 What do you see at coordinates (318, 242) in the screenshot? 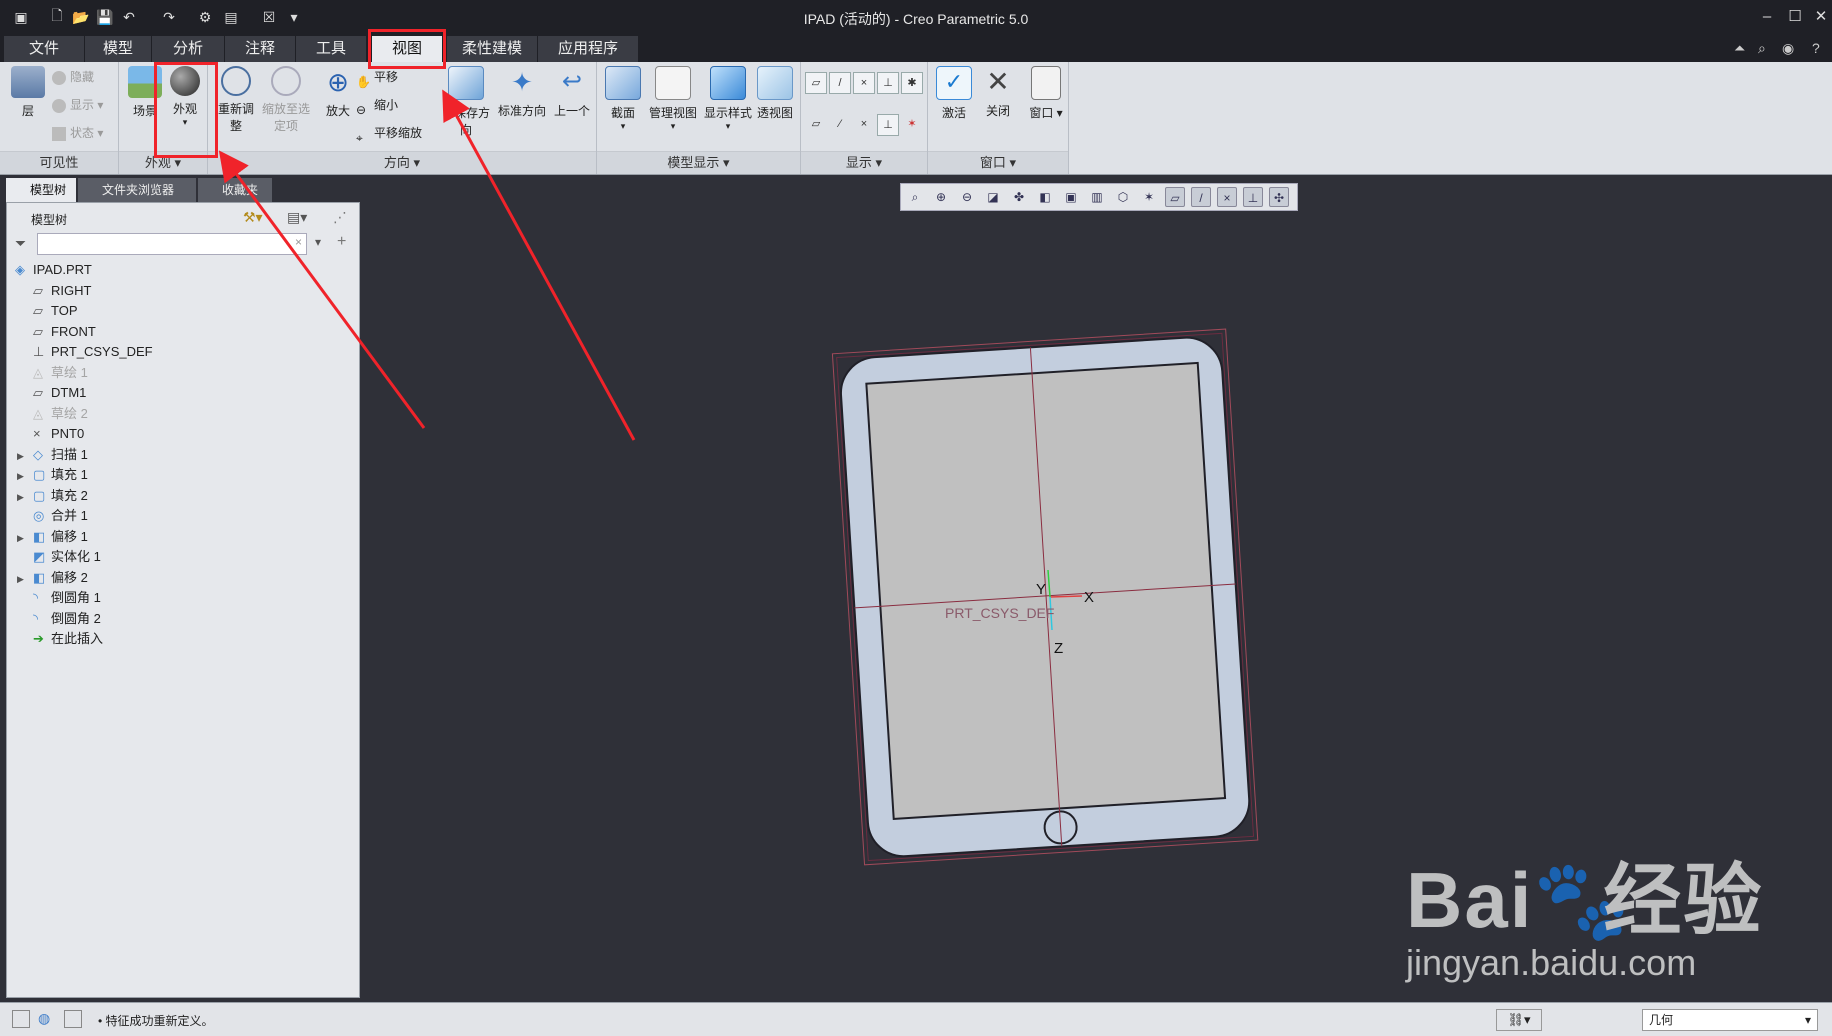
I see `filter-dropdown-icon: ▾` at bounding box center [318, 242].